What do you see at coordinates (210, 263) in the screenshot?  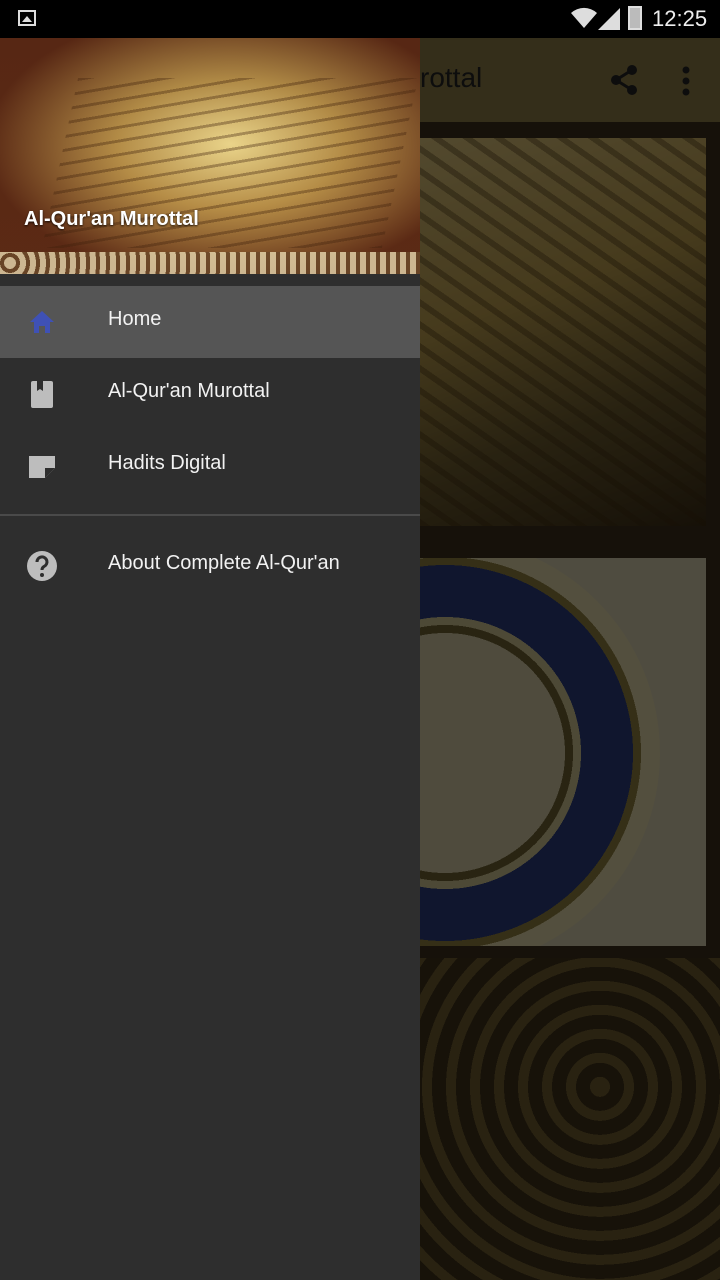 I see `prayer-beads` at bounding box center [210, 263].